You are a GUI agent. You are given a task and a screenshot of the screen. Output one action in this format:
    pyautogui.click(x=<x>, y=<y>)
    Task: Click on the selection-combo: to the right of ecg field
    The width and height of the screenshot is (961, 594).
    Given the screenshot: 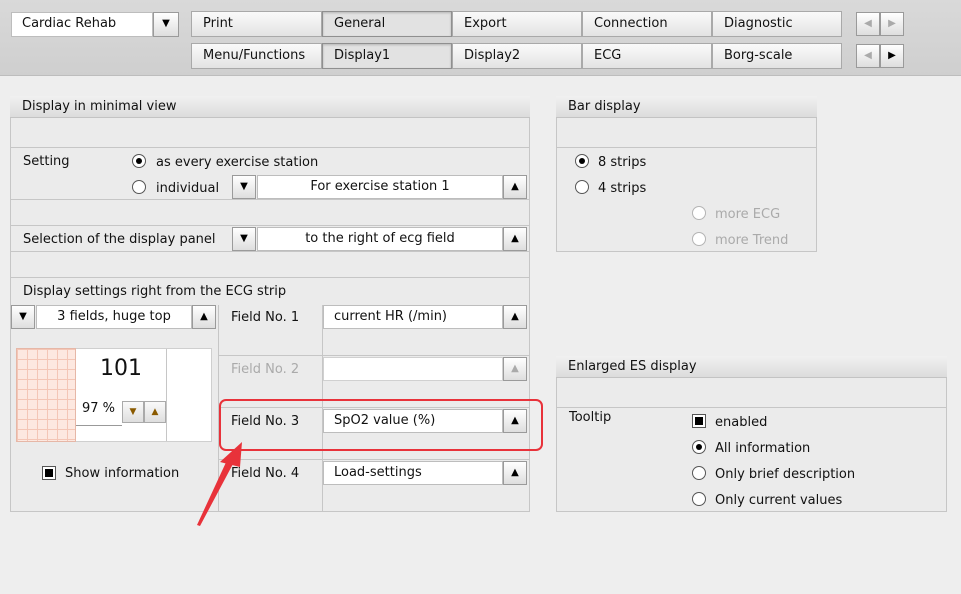 What is the action you would take?
    pyautogui.click(x=380, y=239)
    